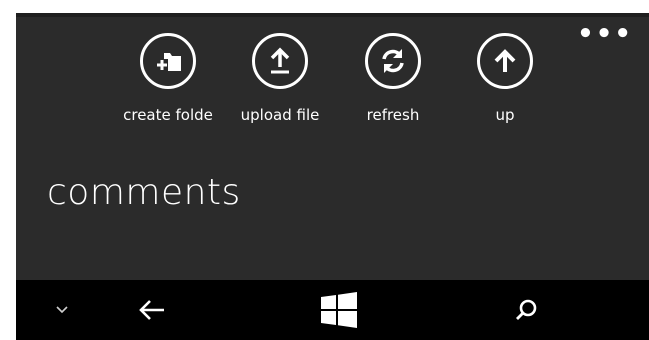 The image size is (649, 340). I want to click on up-button: up, so click(505, 78).